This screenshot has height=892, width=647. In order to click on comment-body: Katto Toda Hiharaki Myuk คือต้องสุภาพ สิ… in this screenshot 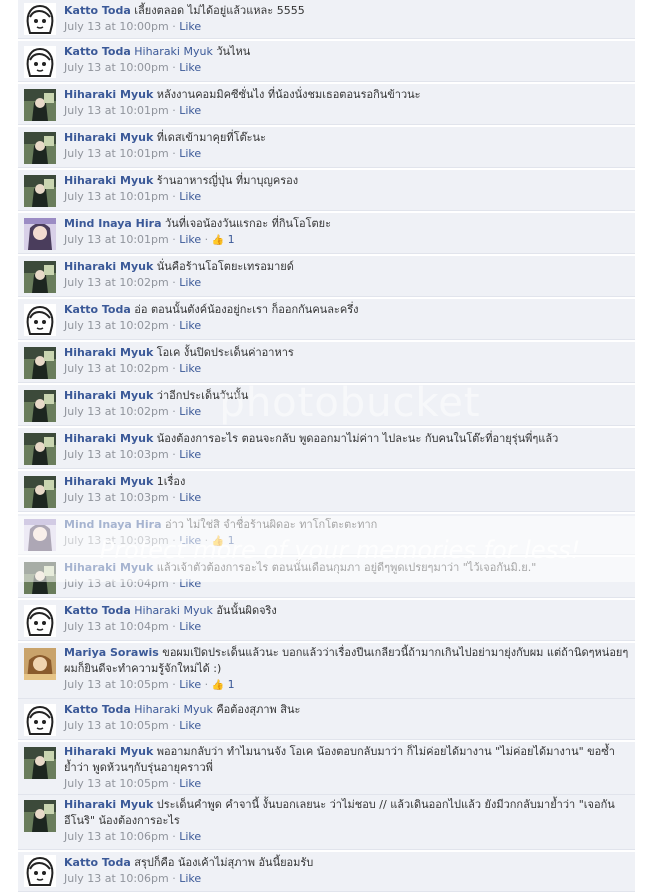, I will do `click(346, 709)`.